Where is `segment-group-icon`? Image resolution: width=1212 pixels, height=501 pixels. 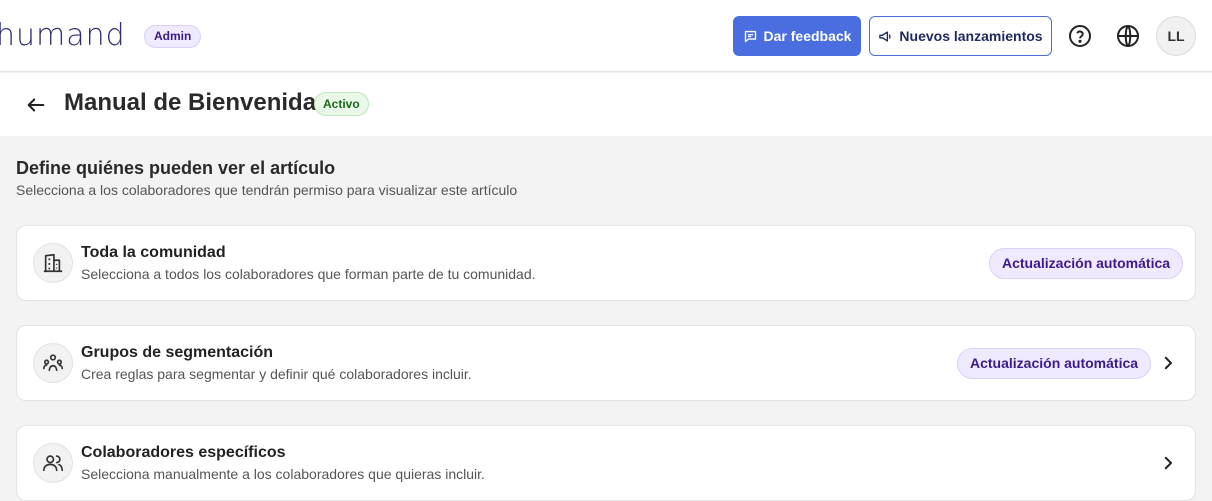 segment-group-icon is located at coordinates (53, 363).